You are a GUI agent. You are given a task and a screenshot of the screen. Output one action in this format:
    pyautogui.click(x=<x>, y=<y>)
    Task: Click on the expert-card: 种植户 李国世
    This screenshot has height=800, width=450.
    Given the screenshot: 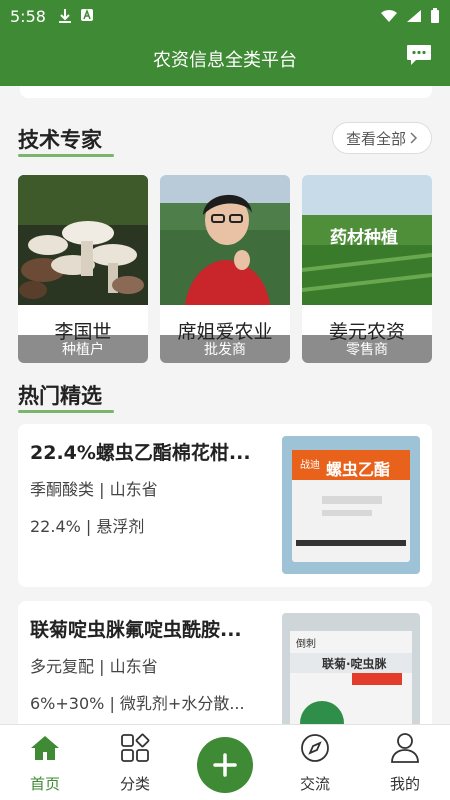 What is the action you would take?
    pyautogui.click(x=83, y=269)
    